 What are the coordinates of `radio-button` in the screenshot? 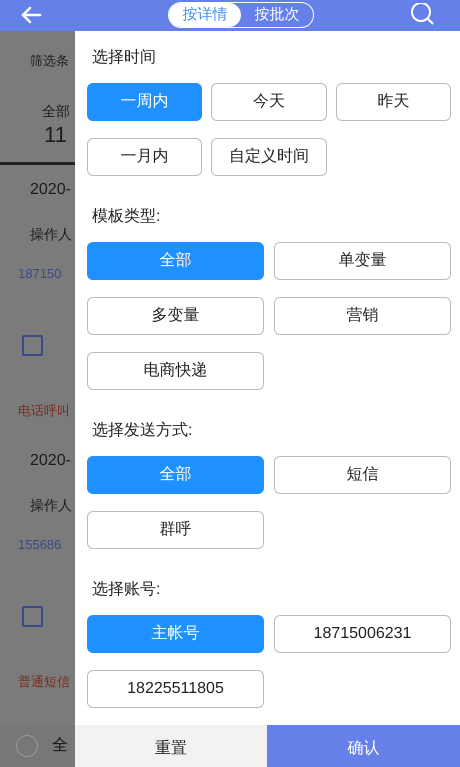 It's located at (27, 746).